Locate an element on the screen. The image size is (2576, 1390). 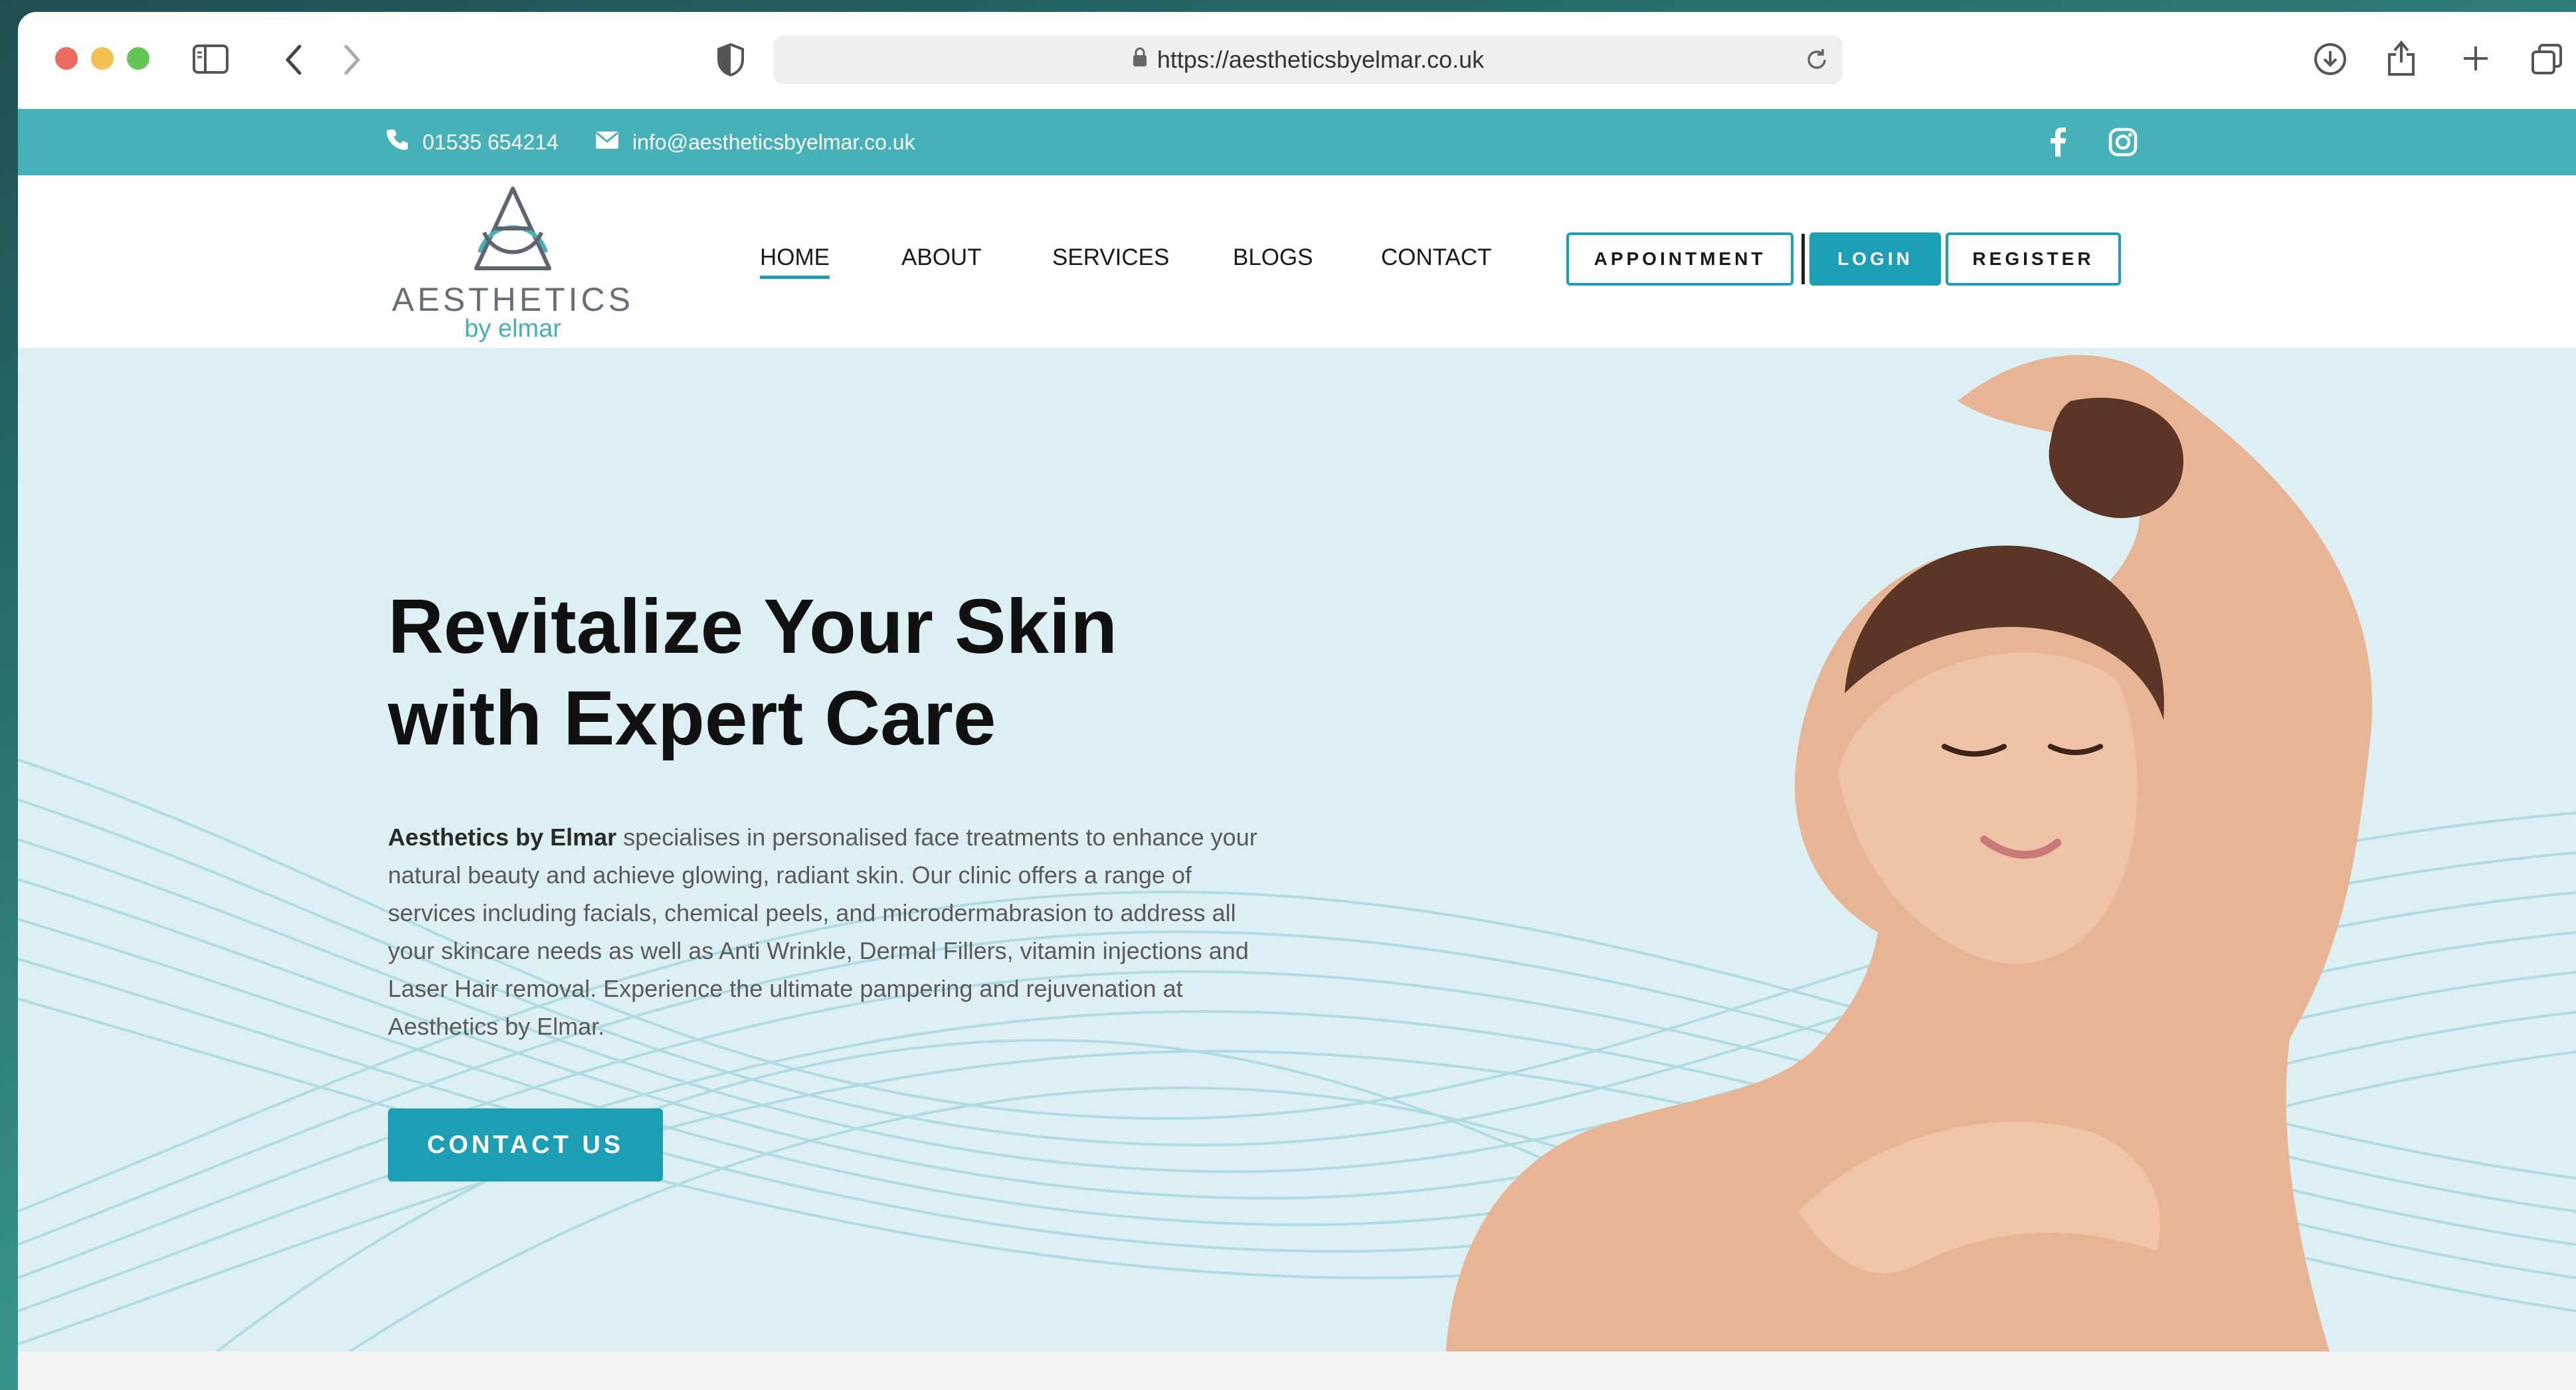
nav-contact: CONTACT is located at coordinates (1436, 258).